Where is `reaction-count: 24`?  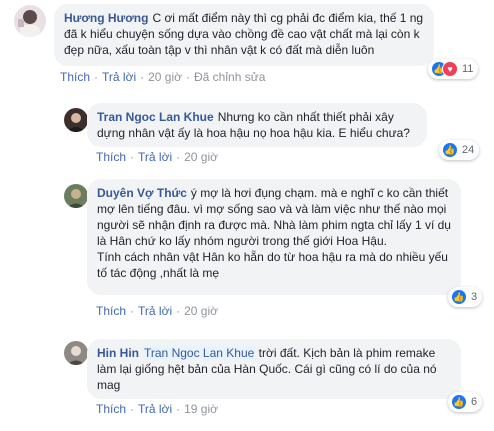
reaction-count: 24 is located at coordinates (468, 150).